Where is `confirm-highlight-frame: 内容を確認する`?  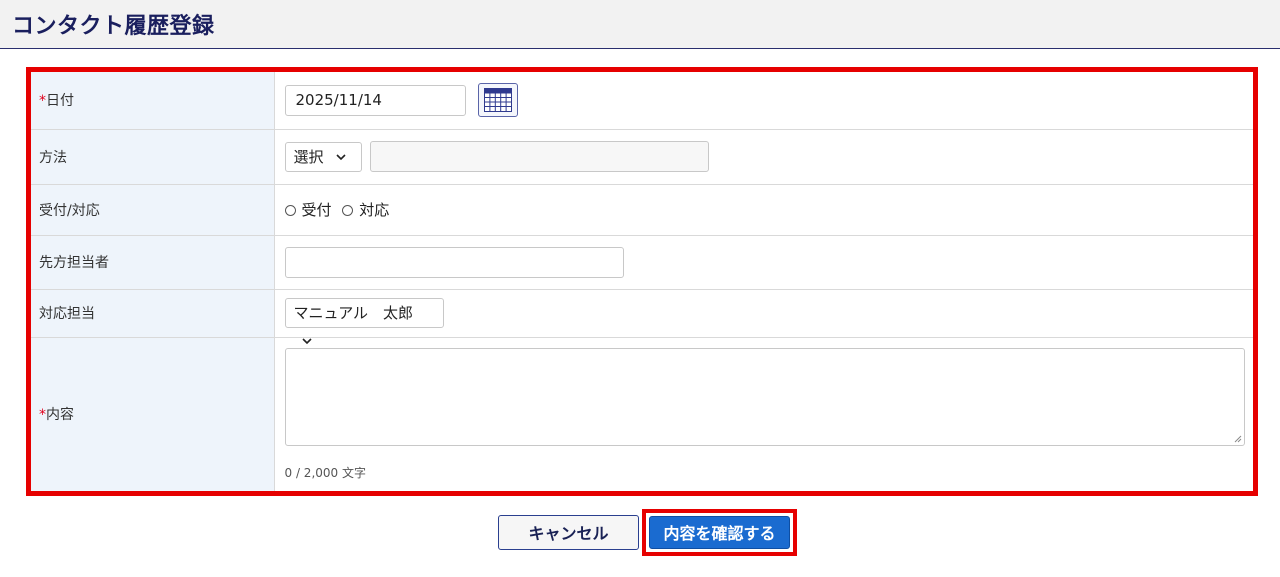 confirm-highlight-frame: 内容を確認する is located at coordinates (719, 532).